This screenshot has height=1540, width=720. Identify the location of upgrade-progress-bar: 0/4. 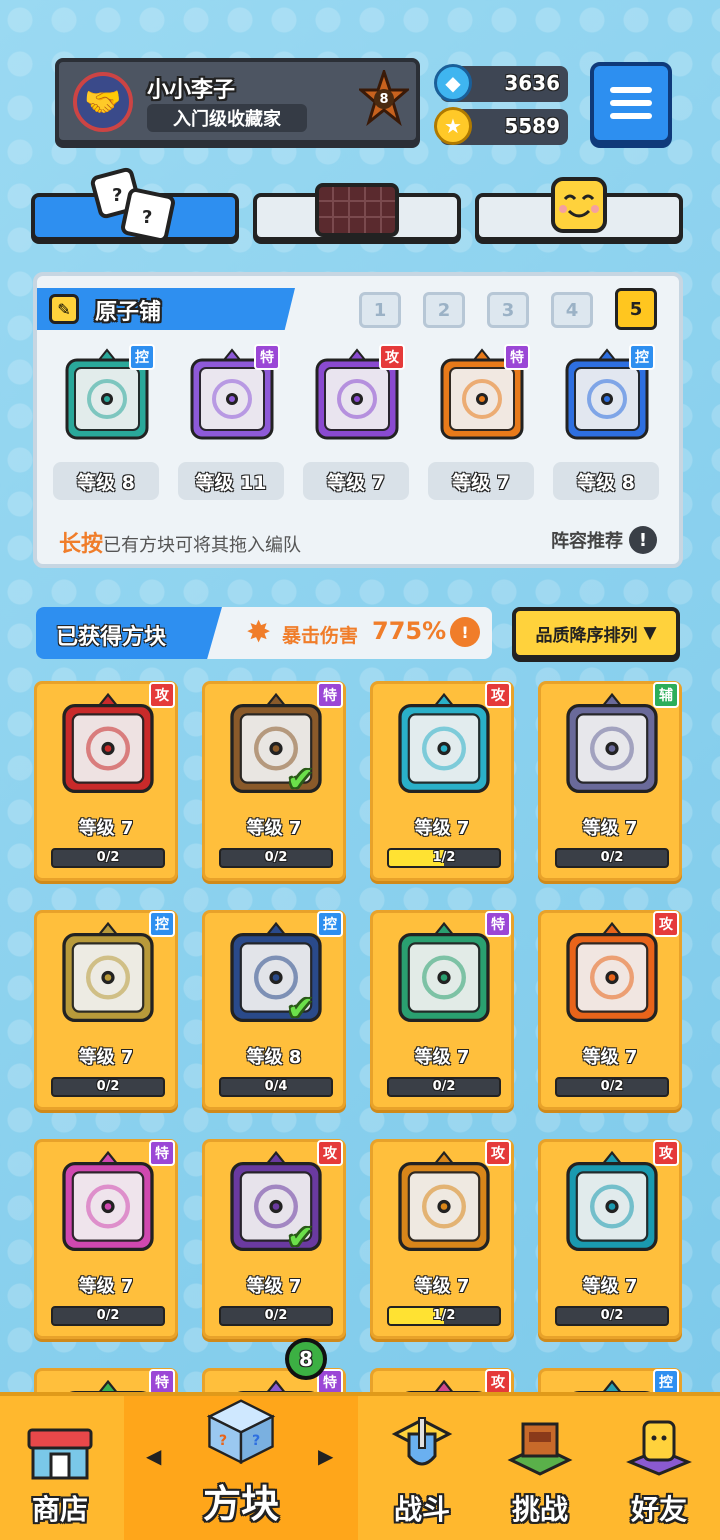
(276, 1087).